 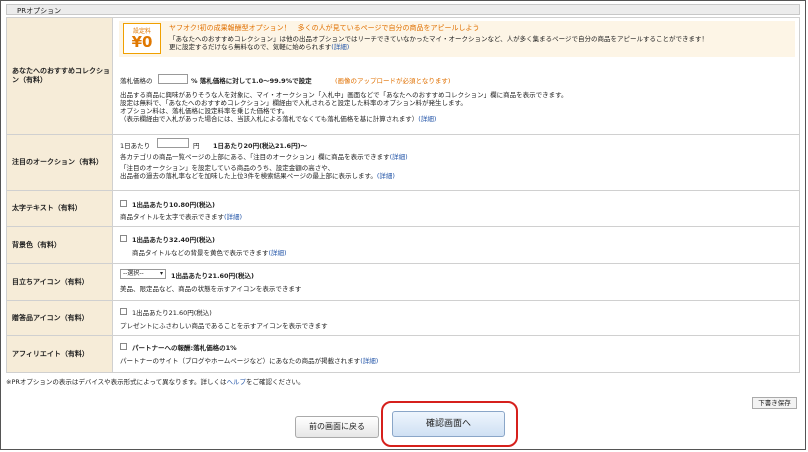 I want to click on gift-price: 1出品あたり21.60円(税込), so click(x=172, y=313).